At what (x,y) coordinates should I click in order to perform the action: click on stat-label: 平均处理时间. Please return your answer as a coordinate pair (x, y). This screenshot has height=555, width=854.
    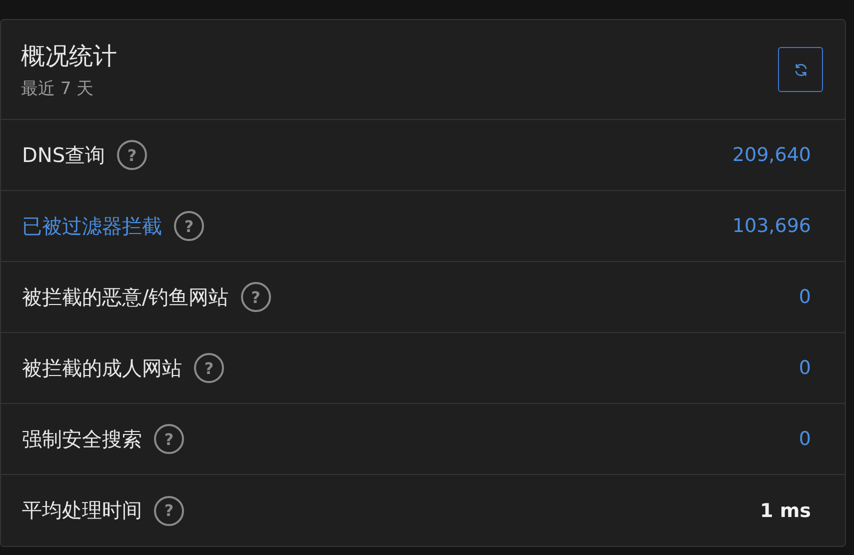
    Looking at the image, I should click on (82, 510).